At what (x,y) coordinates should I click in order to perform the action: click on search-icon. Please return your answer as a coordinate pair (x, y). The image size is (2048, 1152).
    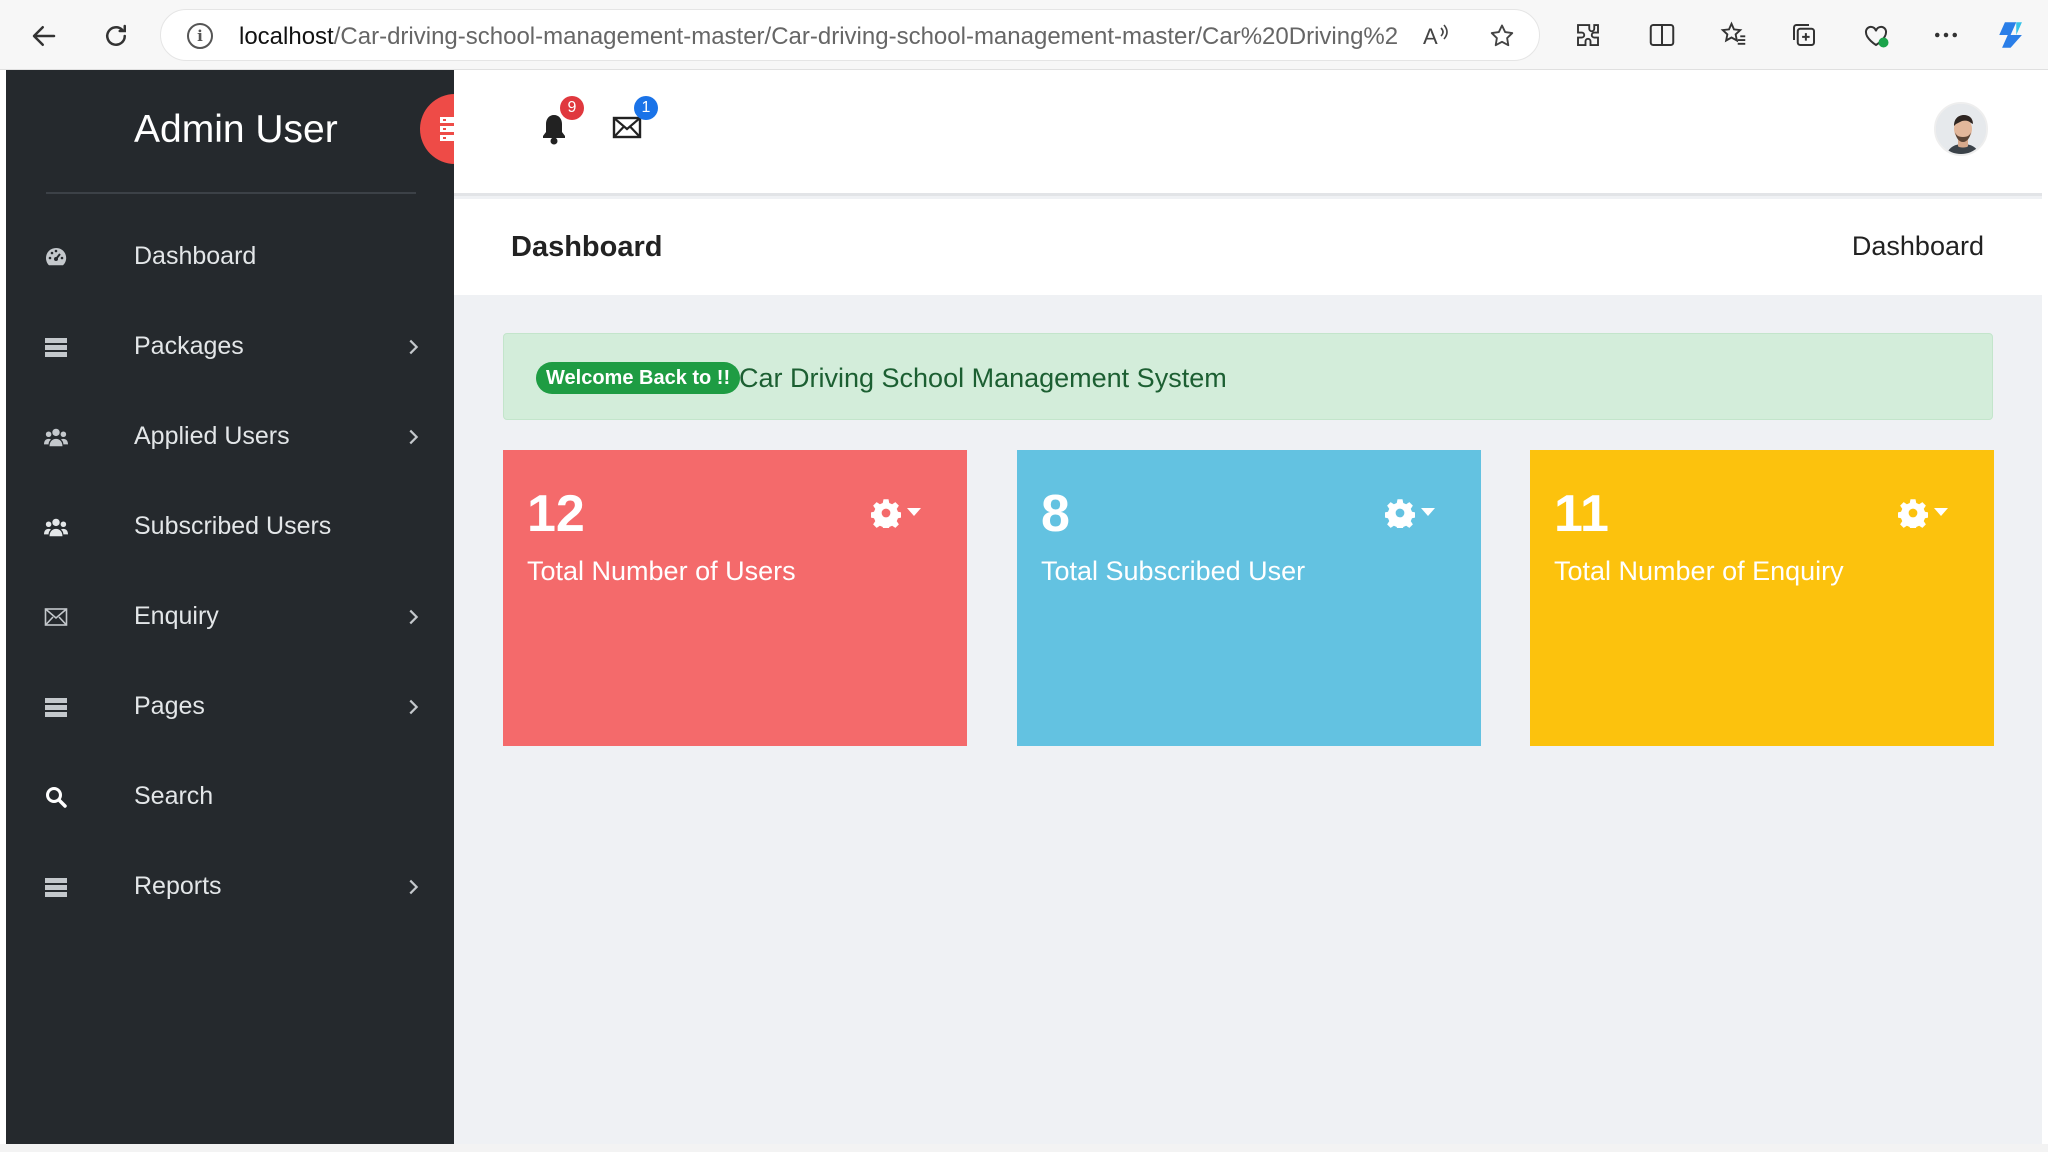
    Looking at the image, I should click on (56, 797).